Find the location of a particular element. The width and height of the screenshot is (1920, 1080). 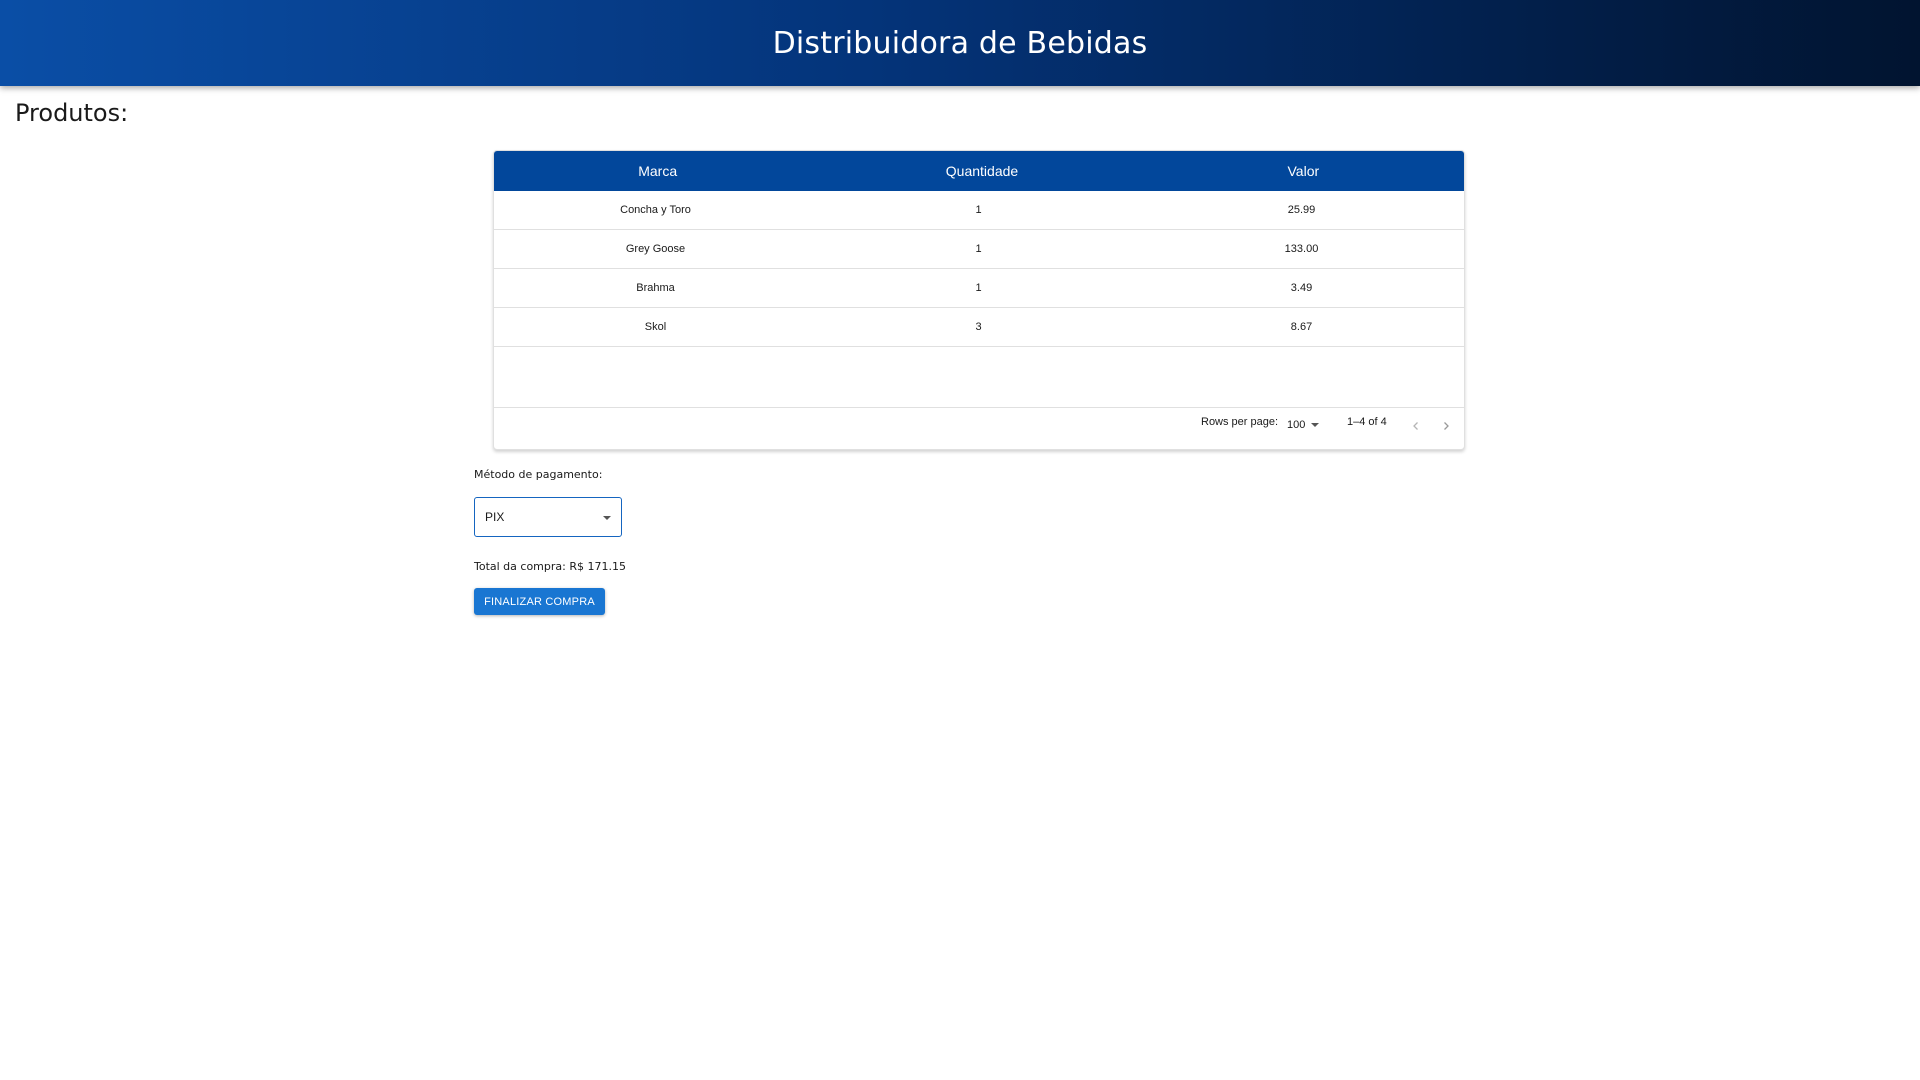

cell-marca: Grey Goose is located at coordinates (655, 249).